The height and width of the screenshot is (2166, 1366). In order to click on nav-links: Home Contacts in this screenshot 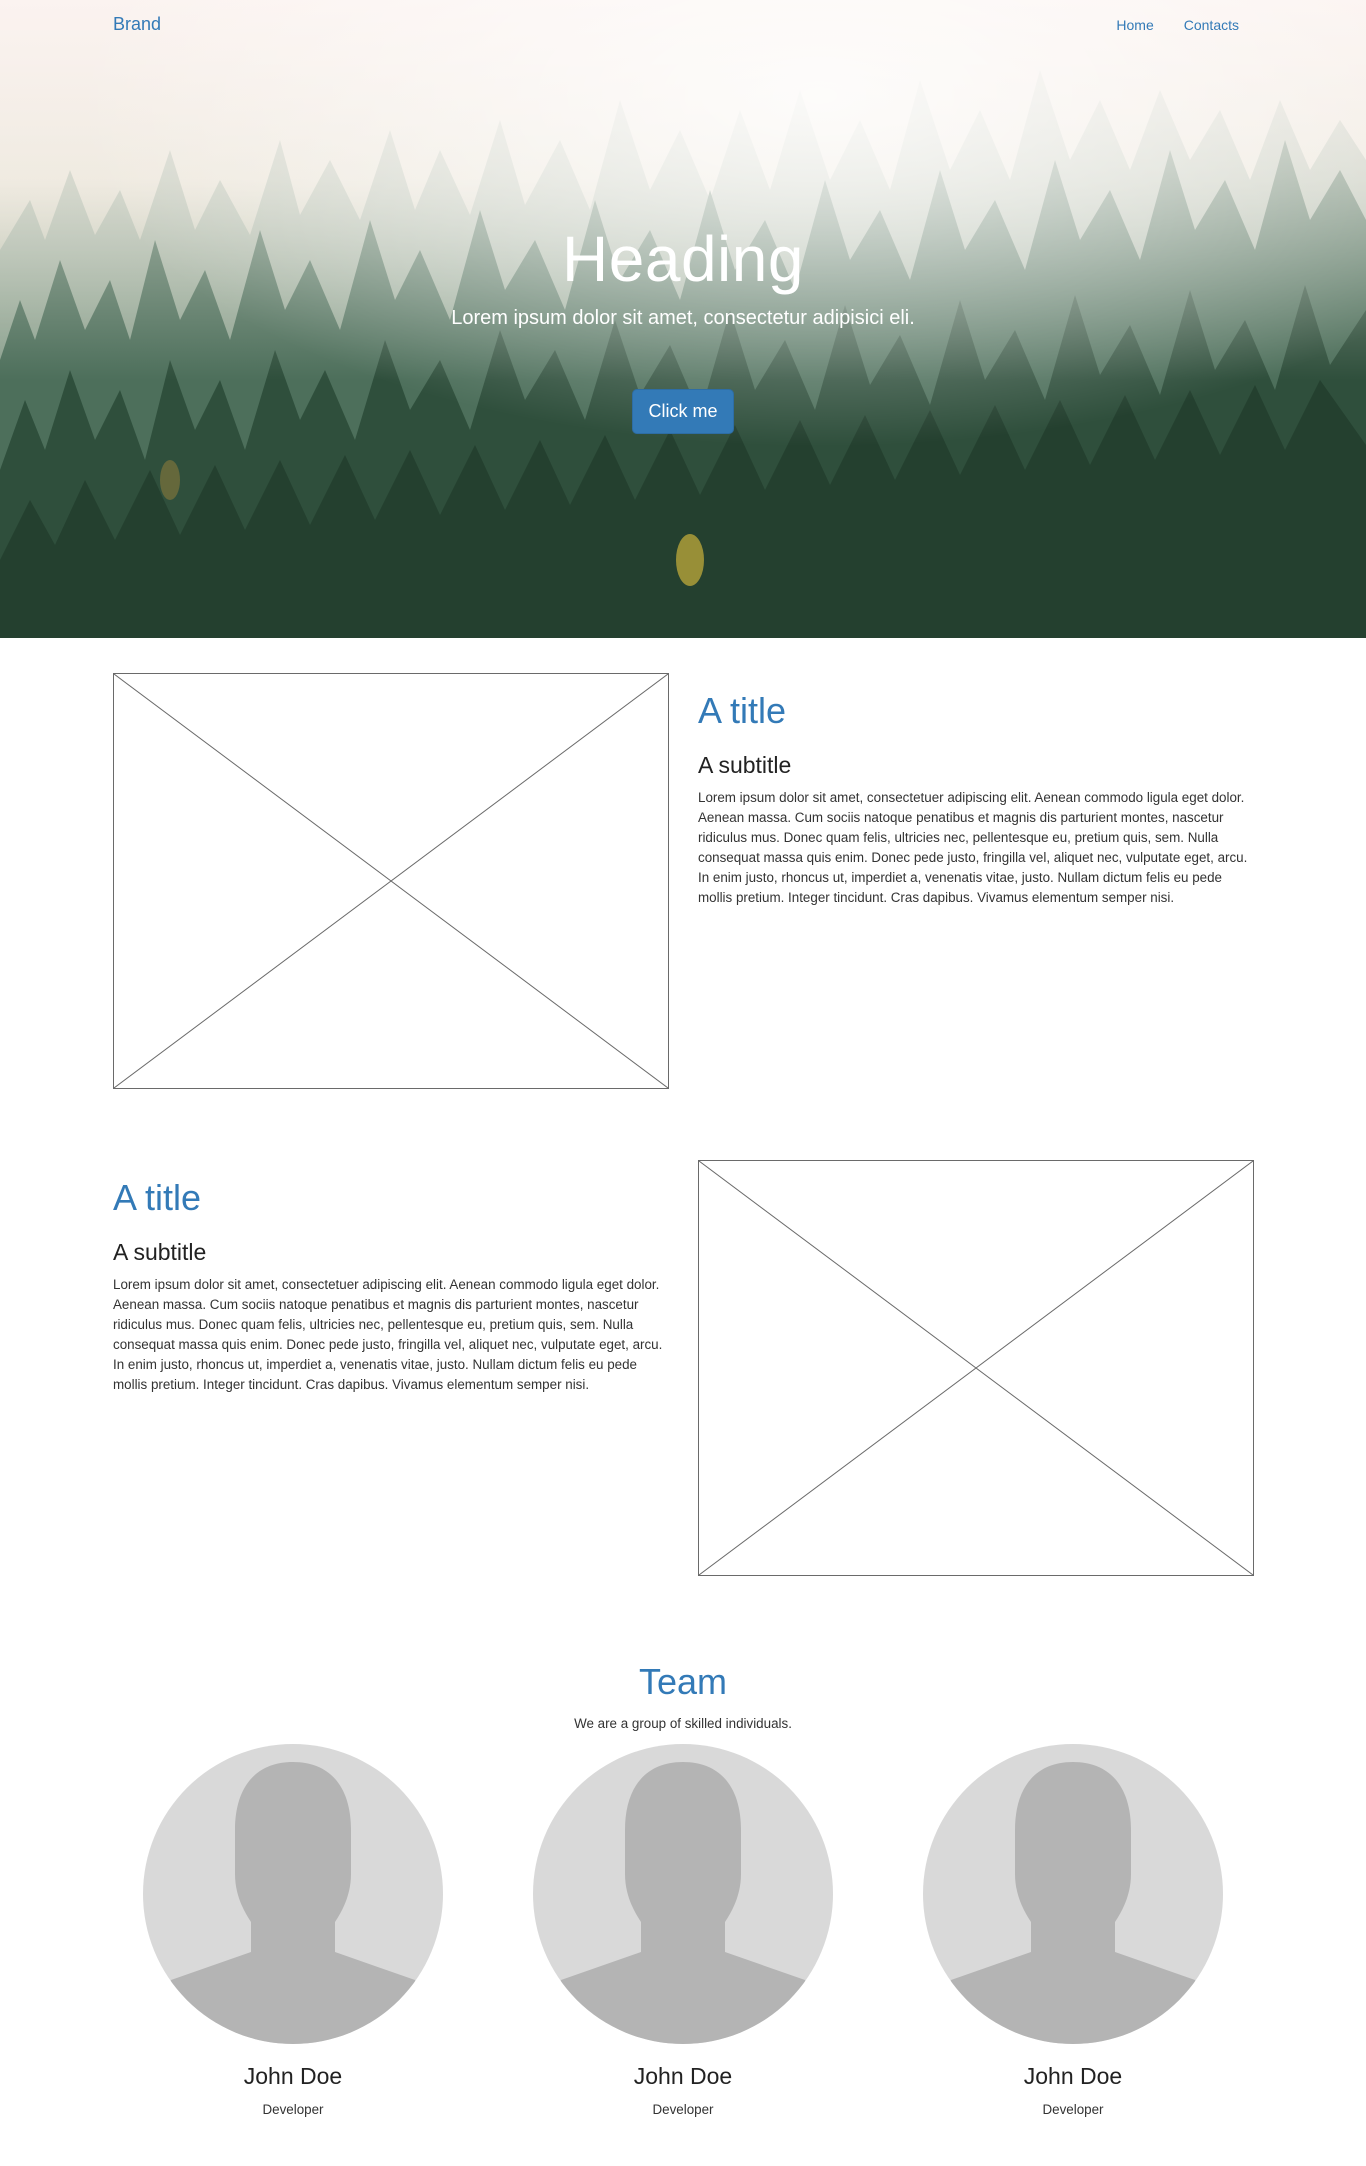, I will do `click(1177, 25)`.